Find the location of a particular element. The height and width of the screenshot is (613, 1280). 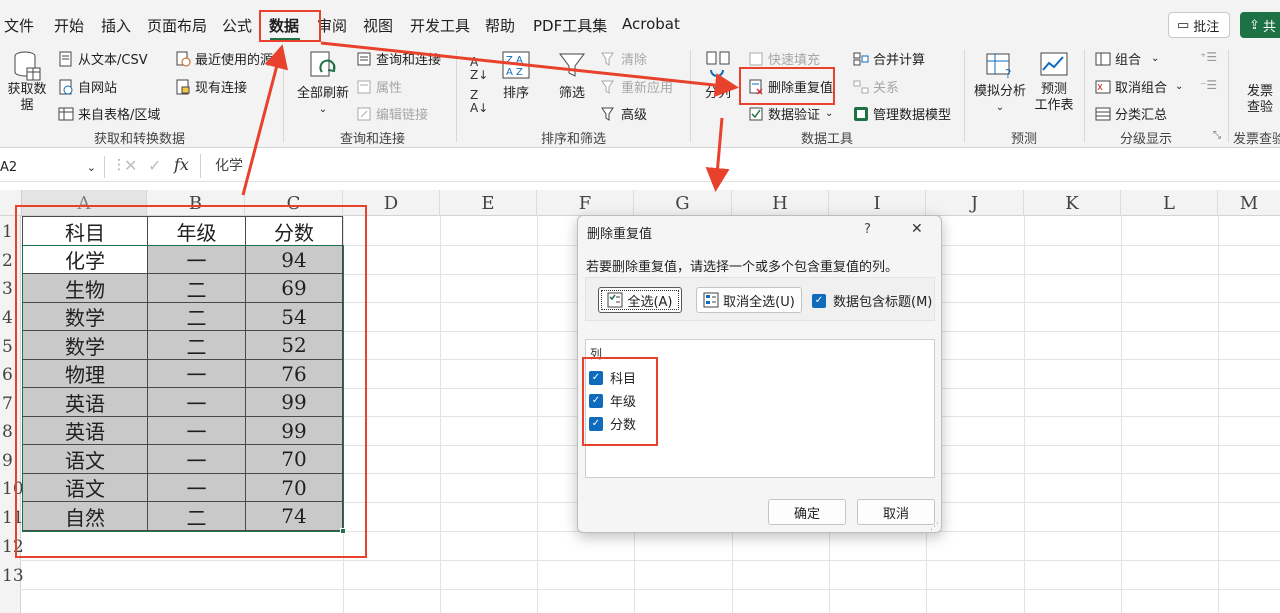

from-text-csv-button: 从文本/CSV is located at coordinates (103, 58).